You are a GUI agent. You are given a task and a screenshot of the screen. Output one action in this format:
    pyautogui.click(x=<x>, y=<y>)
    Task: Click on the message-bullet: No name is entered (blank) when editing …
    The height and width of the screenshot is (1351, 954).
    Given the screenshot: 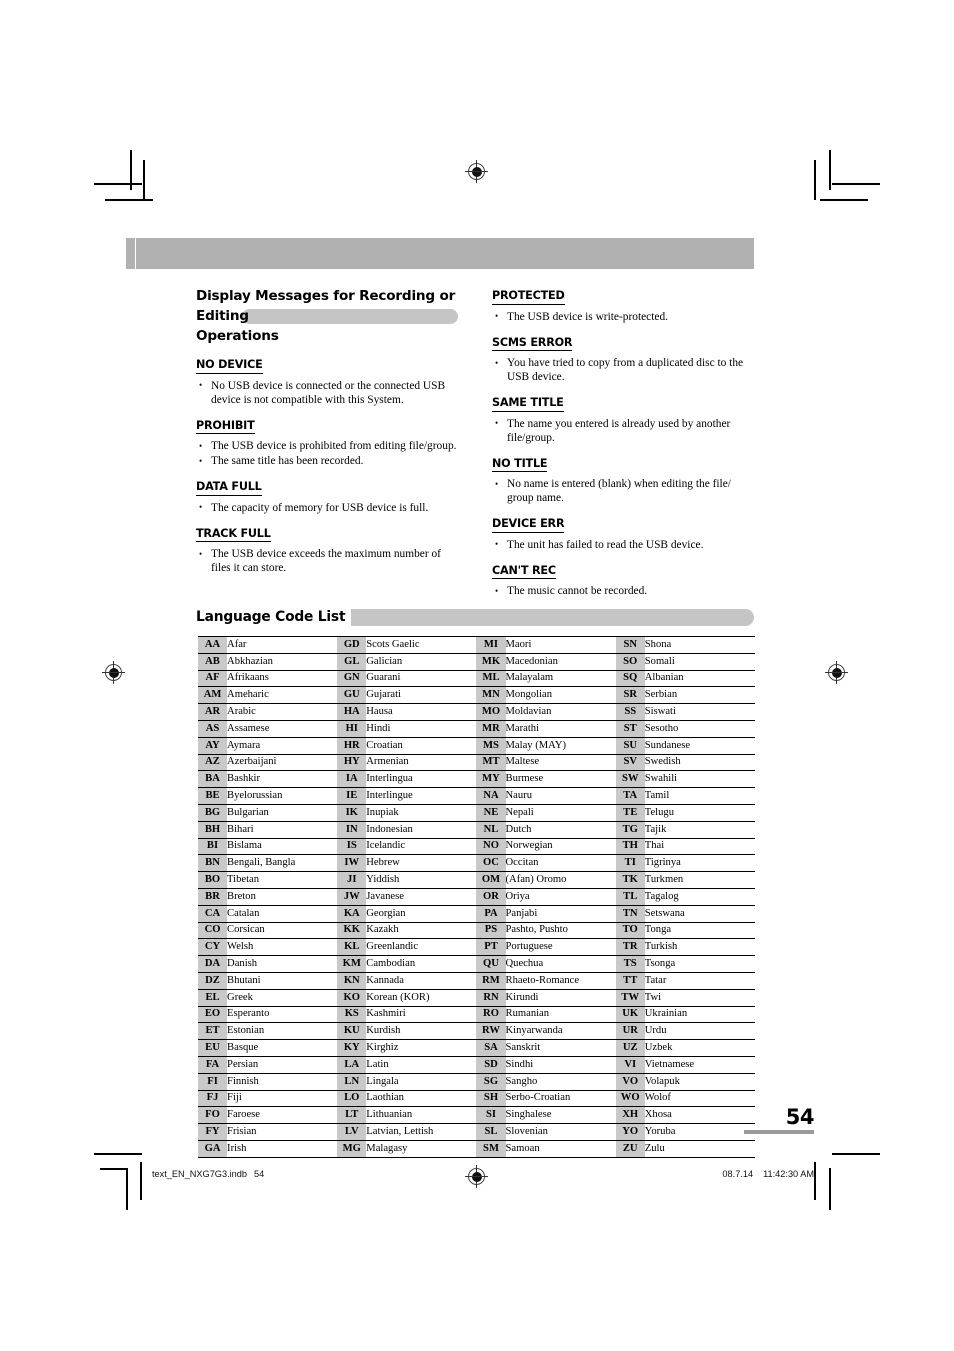 What is the action you would take?
    pyautogui.click(x=623, y=491)
    